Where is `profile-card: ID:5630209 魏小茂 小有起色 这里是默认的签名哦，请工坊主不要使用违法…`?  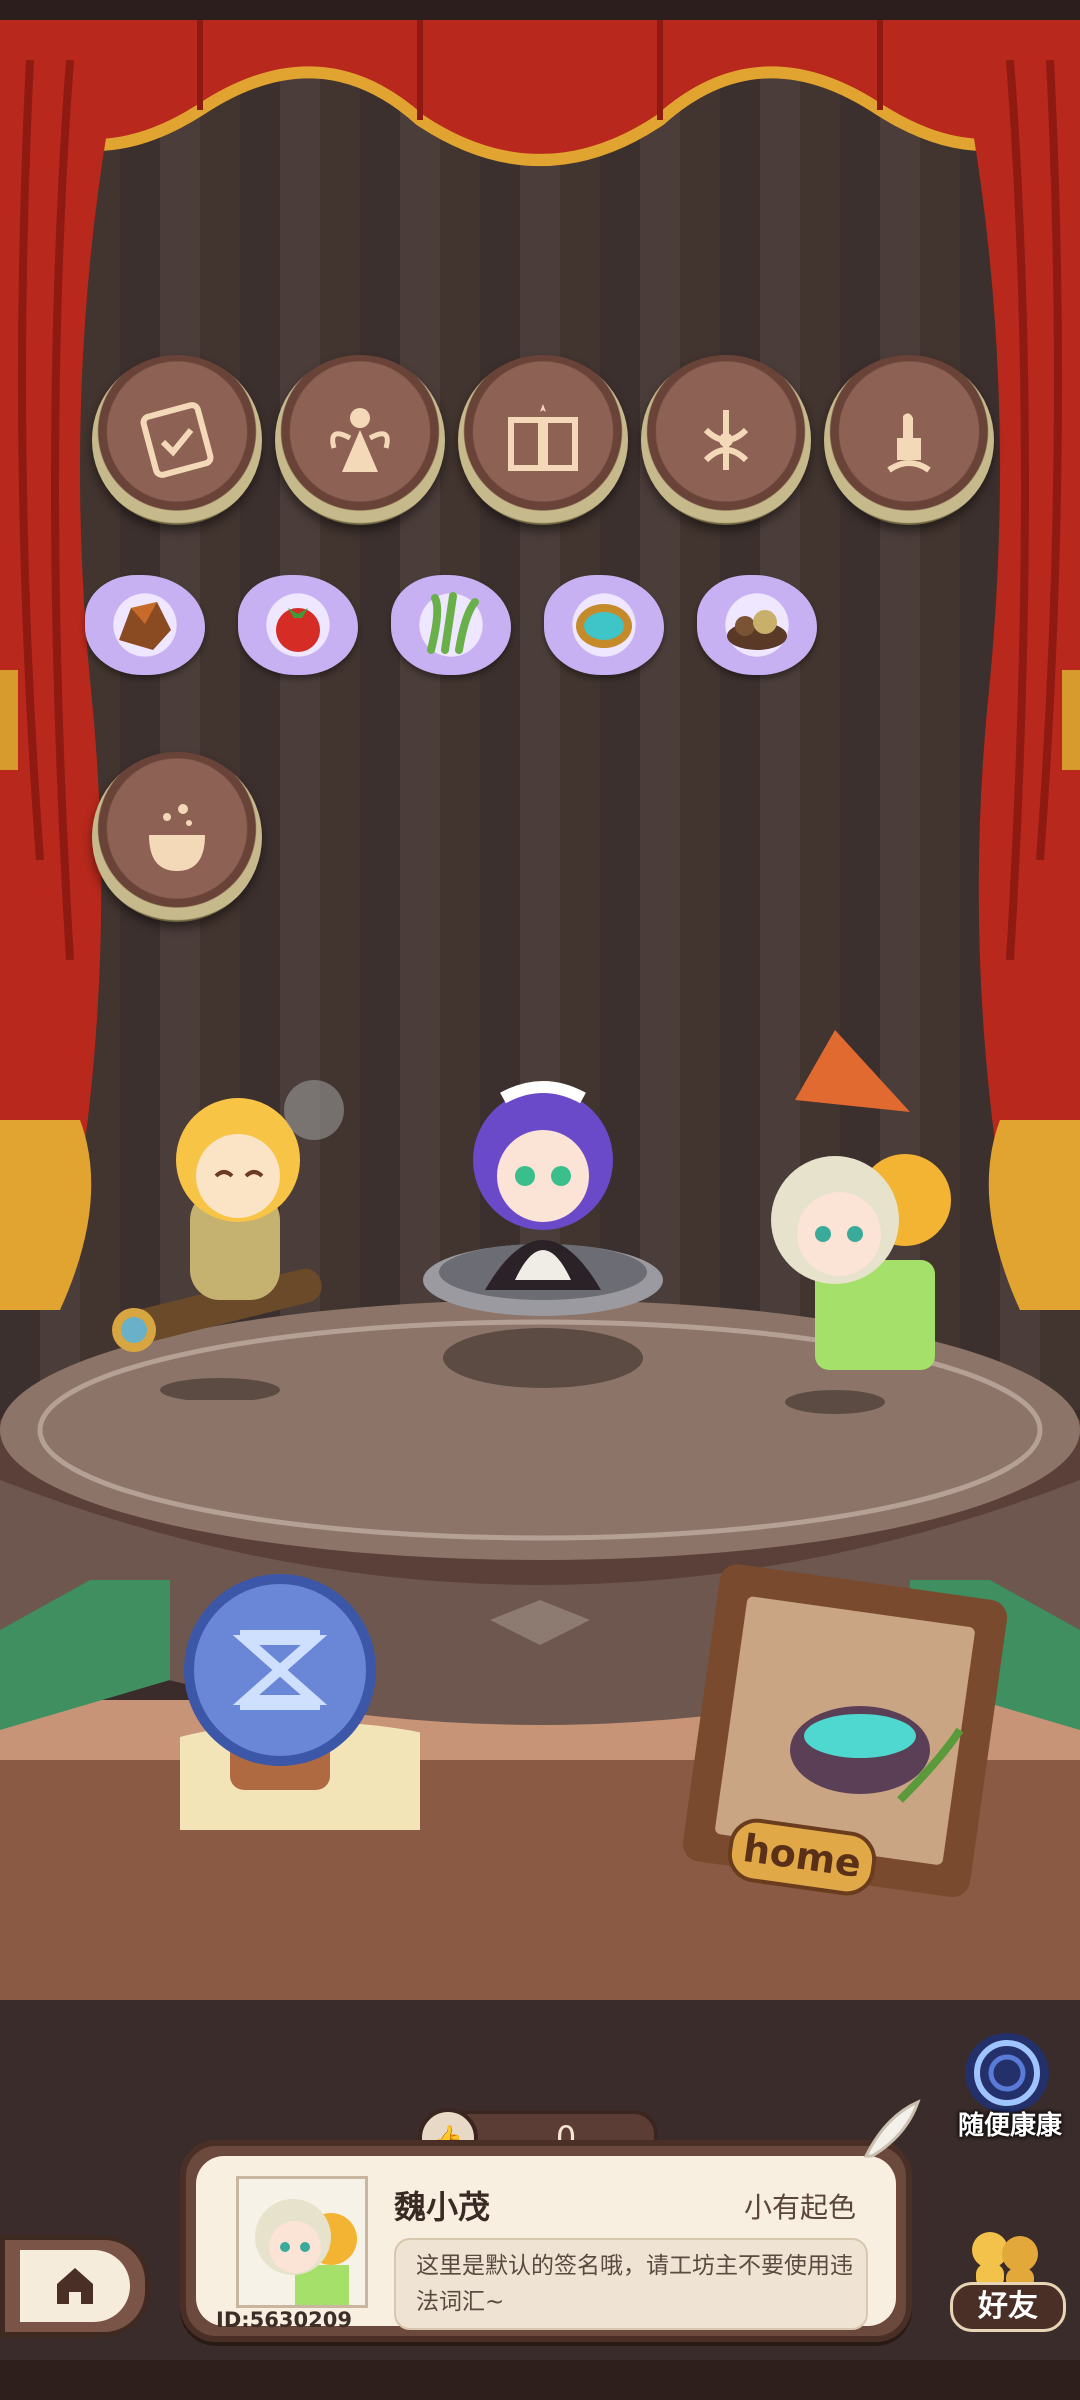 profile-card: ID:5630209 魏小茂 小有起色 这里是默认的签名哦，请工坊主不要使用违法… is located at coordinates (550, 2220).